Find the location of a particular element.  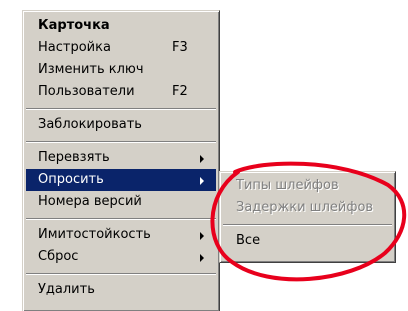

menu-item-users: Пользователи F2 is located at coordinates (121, 92).